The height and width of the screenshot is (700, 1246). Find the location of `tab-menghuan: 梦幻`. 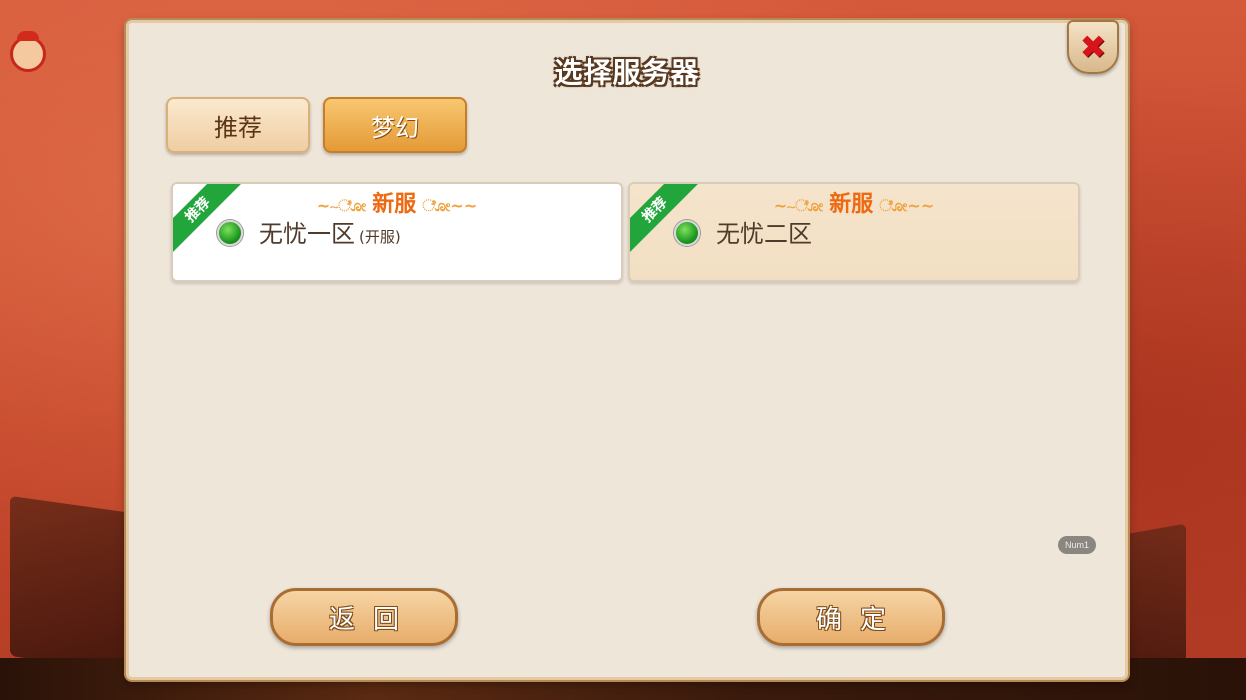

tab-menghuan: 梦幻 is located at coordinates (395, 125).